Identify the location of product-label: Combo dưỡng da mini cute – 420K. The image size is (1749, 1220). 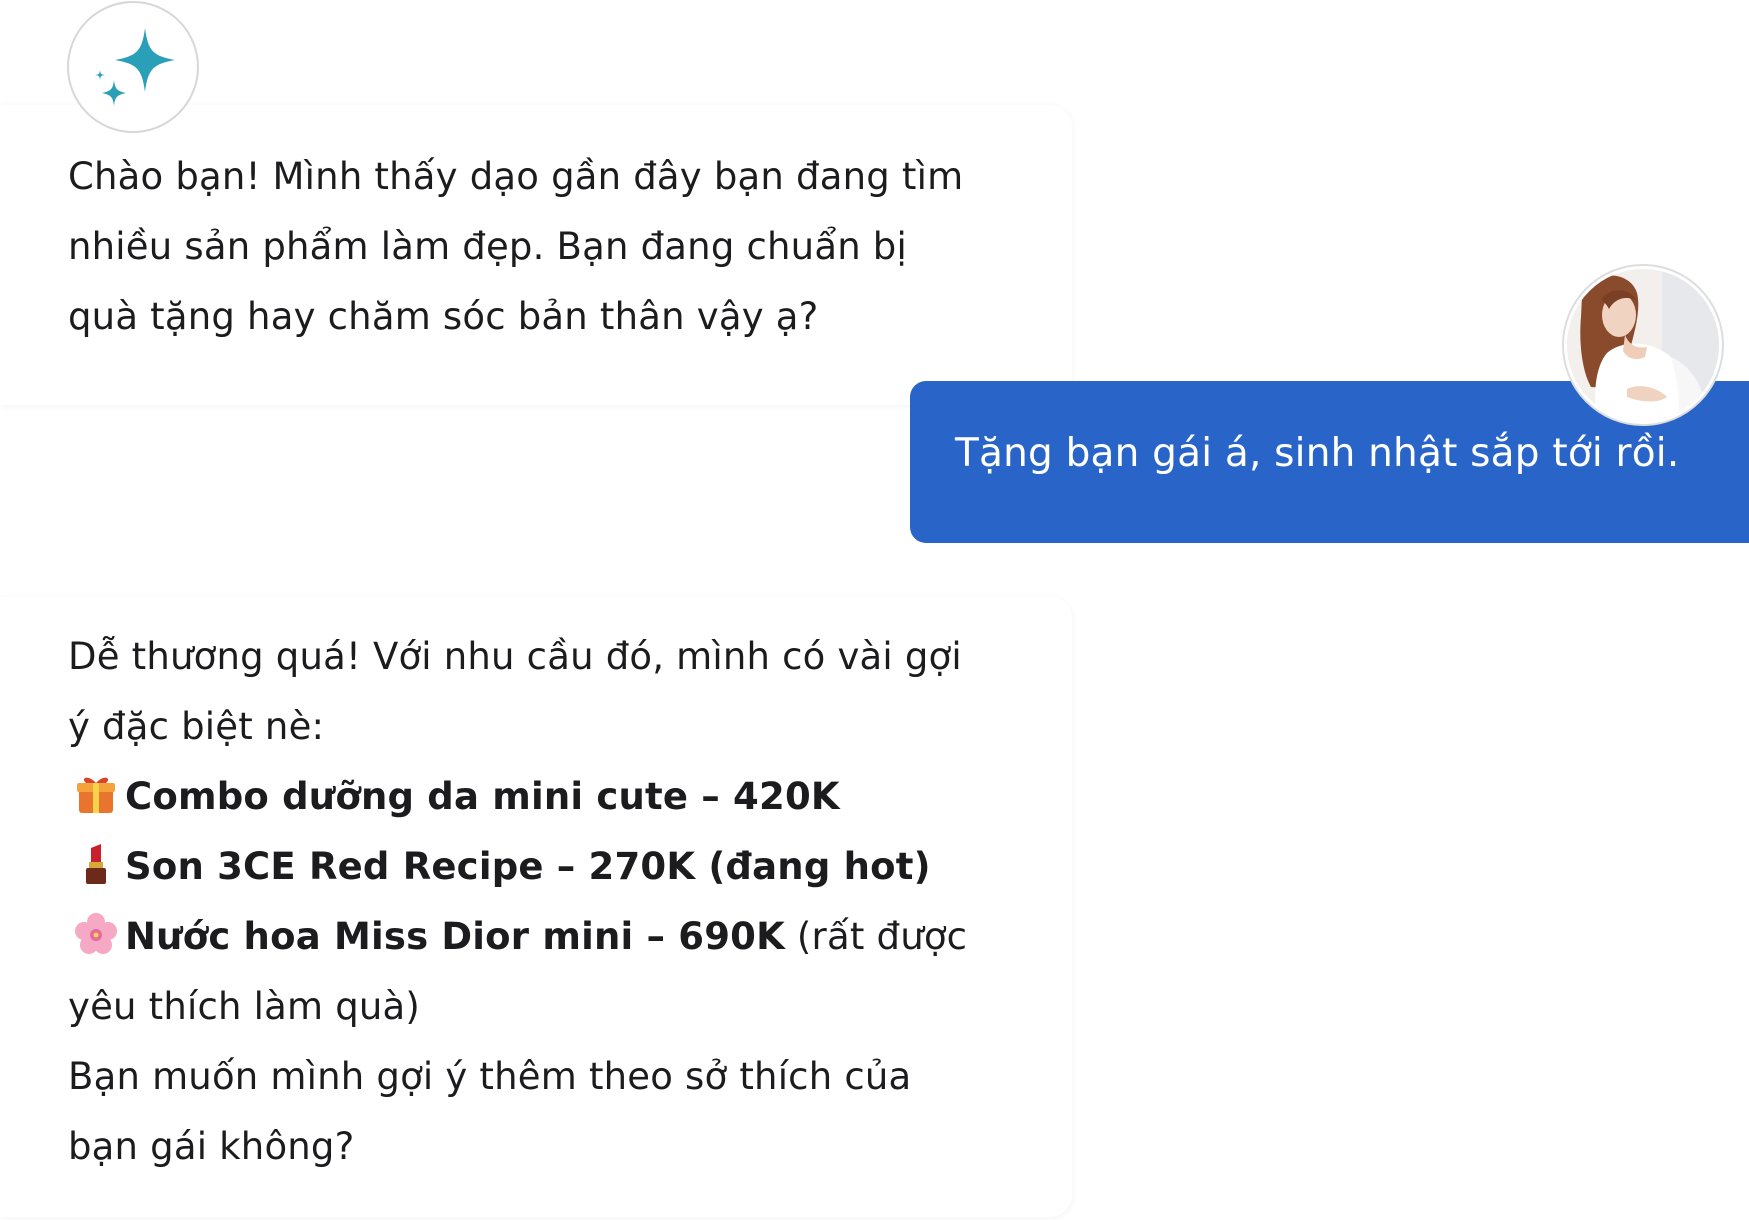
(482, 796).